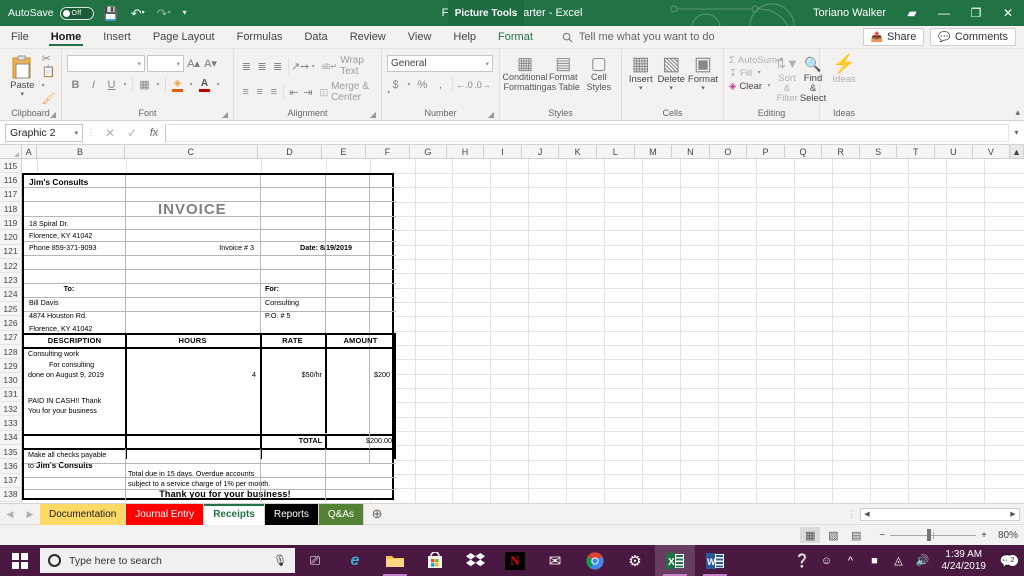  What do you see at coordinates (759, 73) in the screenshot?
I see `fill-dropdown-icon: ▾` at bounding box center [759, 73].